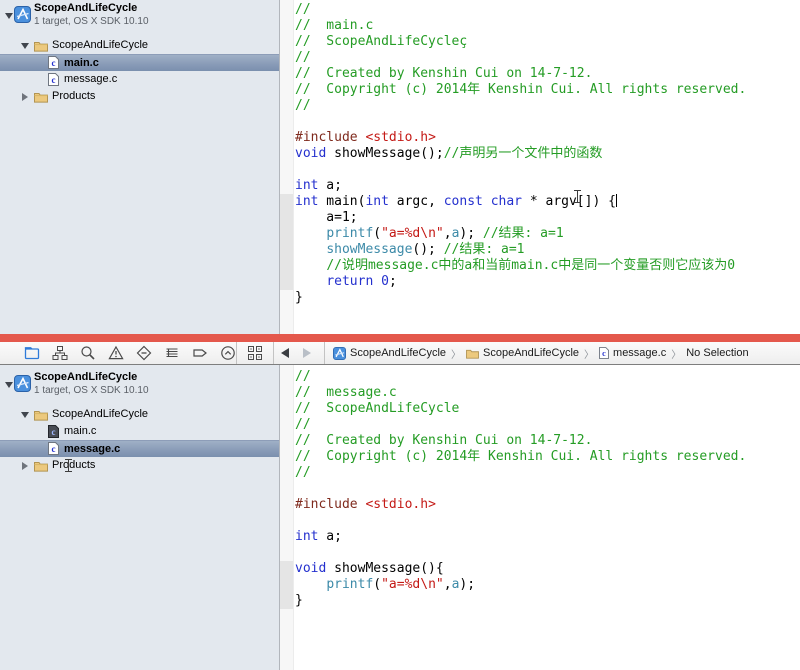 The height and width of the screenshot is (670, 800). I want to click on breadcrumb-file-label: message.c, so click(640, 353).